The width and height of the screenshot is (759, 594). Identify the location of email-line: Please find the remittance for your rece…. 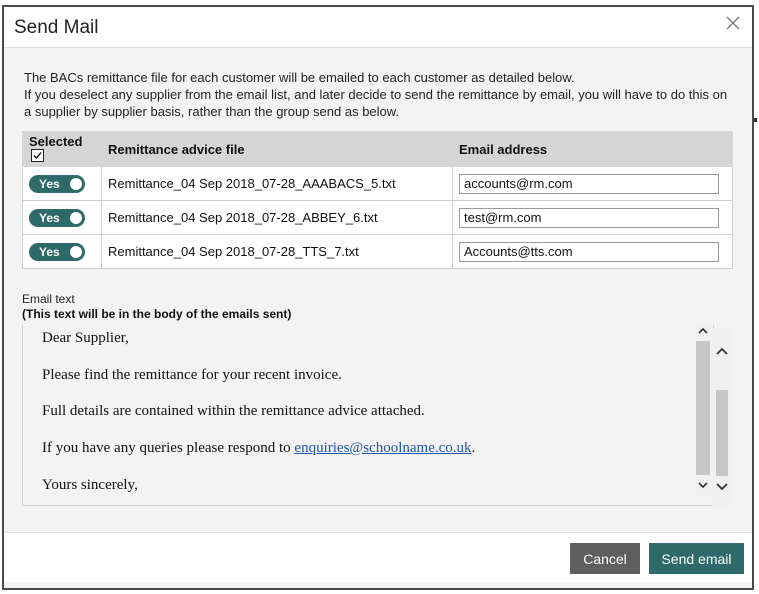
(192, 375).